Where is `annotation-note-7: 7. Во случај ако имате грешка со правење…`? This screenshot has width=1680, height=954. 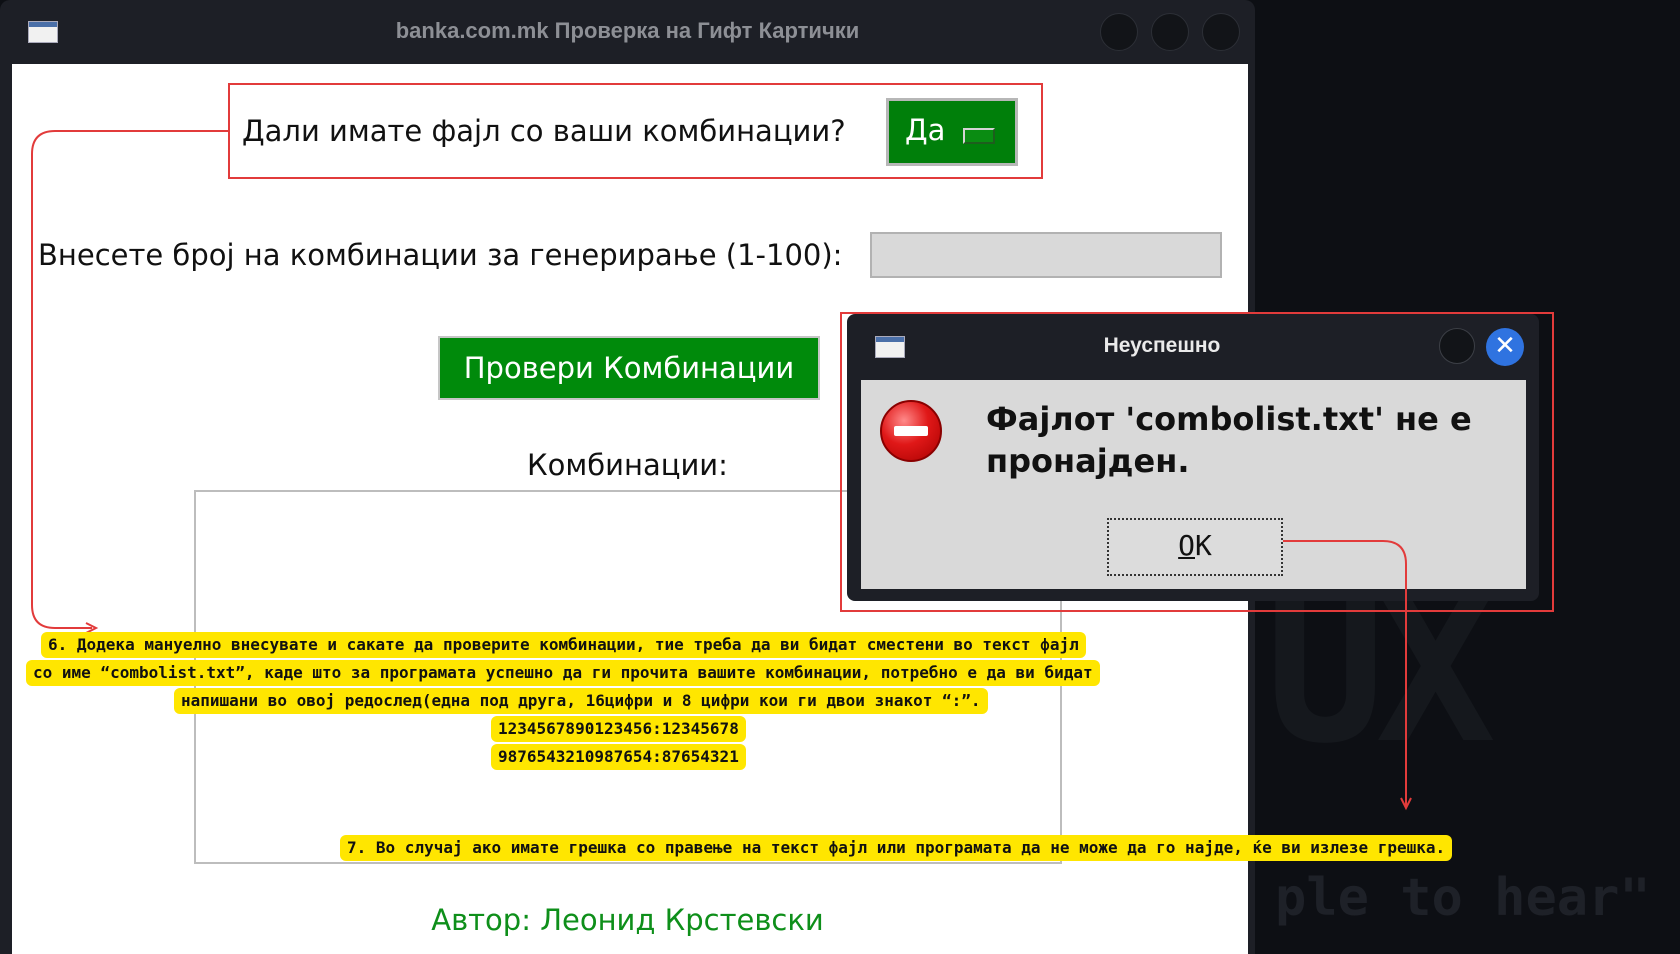 annotation-note-7: 7. Во случај ако имате грешка со правење… is located at coordinates (896, 848).